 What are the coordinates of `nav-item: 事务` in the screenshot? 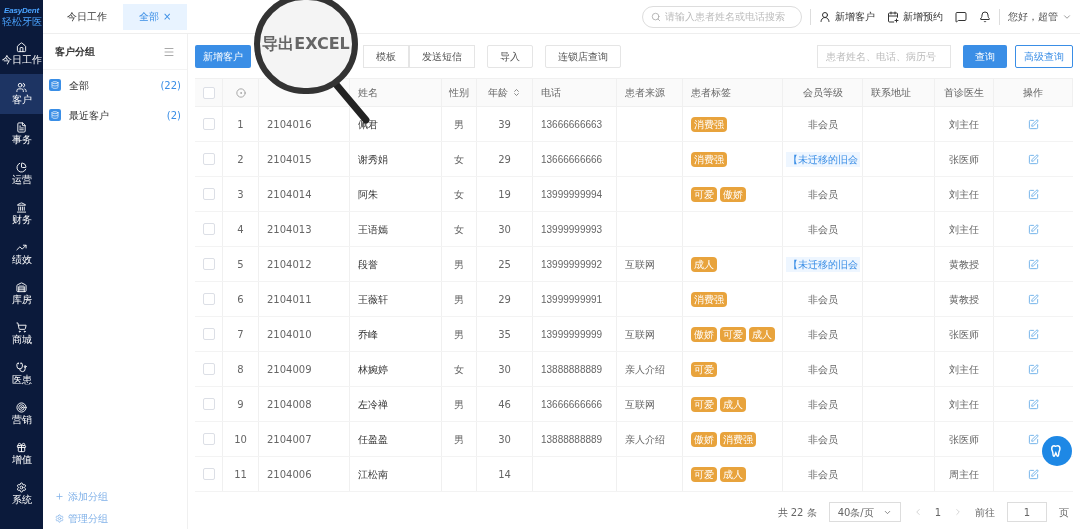 It's located at (21, 134).